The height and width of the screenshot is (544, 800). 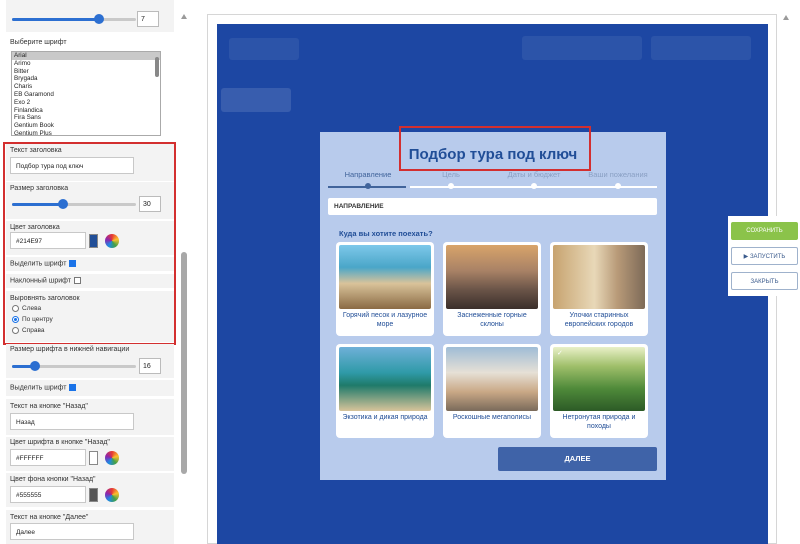 I want to click on bold2-label: Выделить шрифт, so click(x=38, y=388).